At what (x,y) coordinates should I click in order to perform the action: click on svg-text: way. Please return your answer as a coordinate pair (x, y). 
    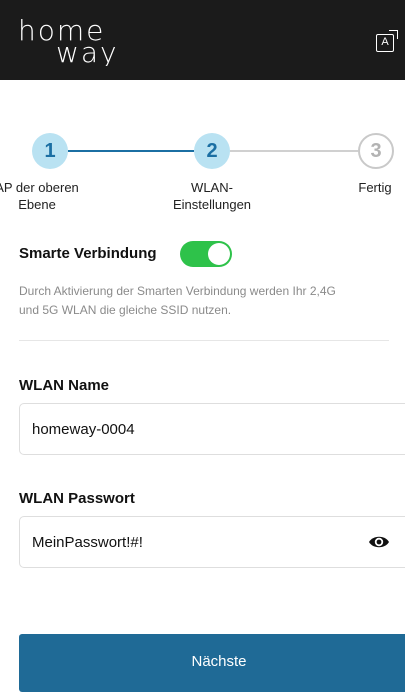
    Looking at the image, I should click on (87, 51).